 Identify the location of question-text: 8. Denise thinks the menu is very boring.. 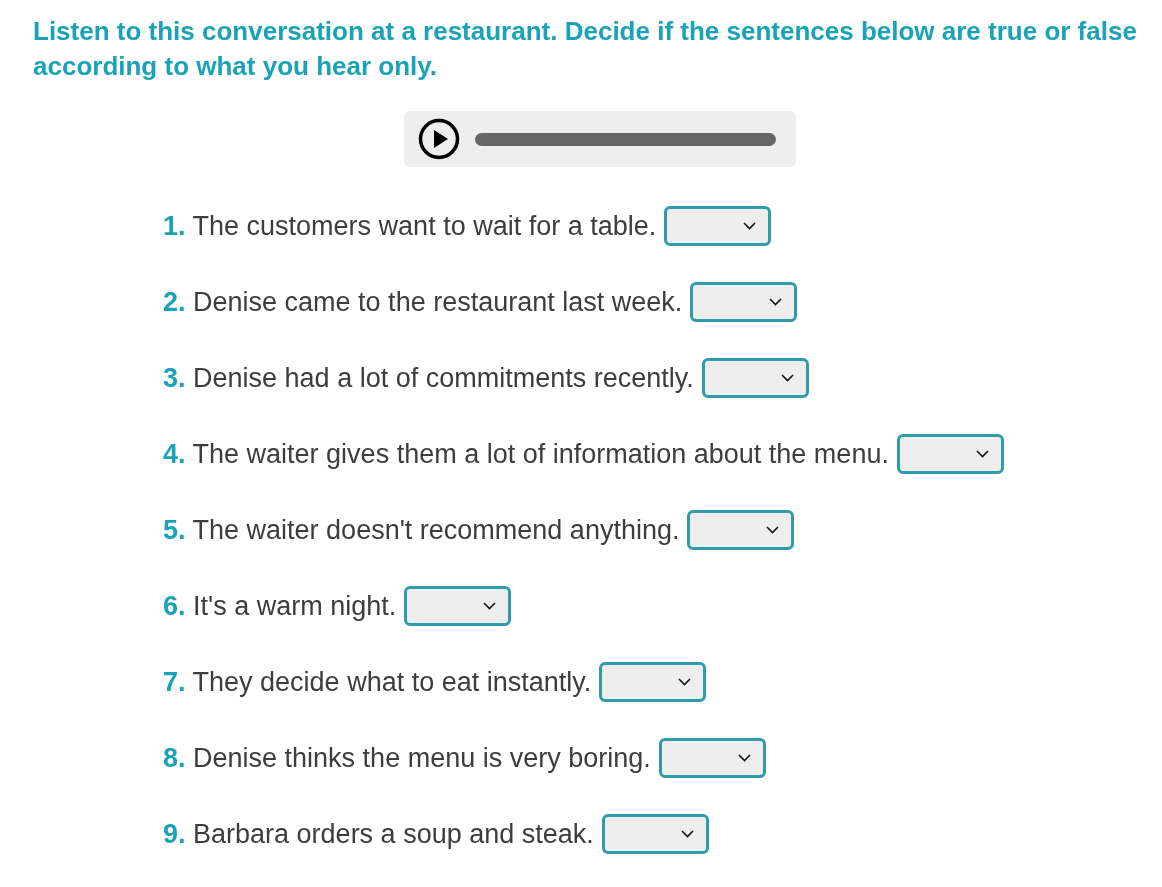
(407, 758).